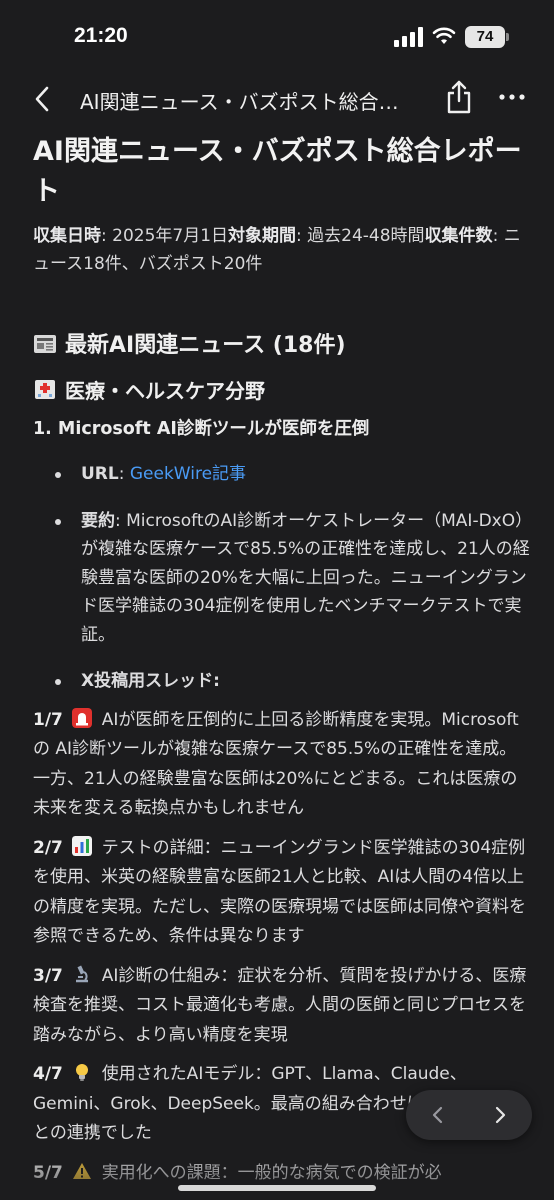 The height and width of the screenshot is (1200, 554). Describe the element at coordinates (444, 35) in the screenshot. I see `wifi-icon` at that location.